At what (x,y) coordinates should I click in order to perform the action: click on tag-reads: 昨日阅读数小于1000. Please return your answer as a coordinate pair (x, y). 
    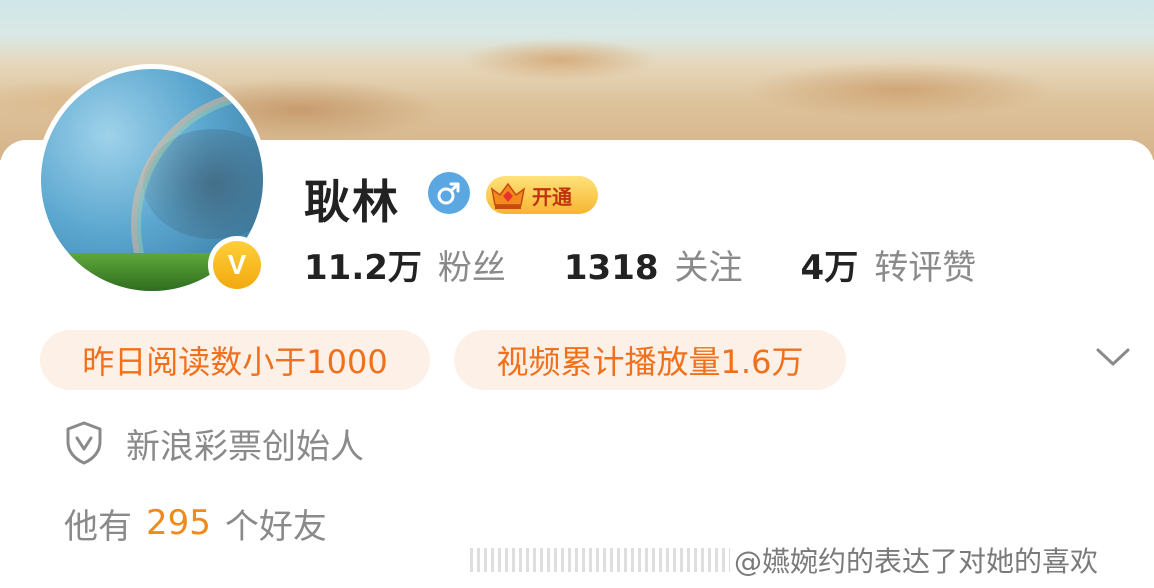
    Looking at the image, I should click on (235, 360).